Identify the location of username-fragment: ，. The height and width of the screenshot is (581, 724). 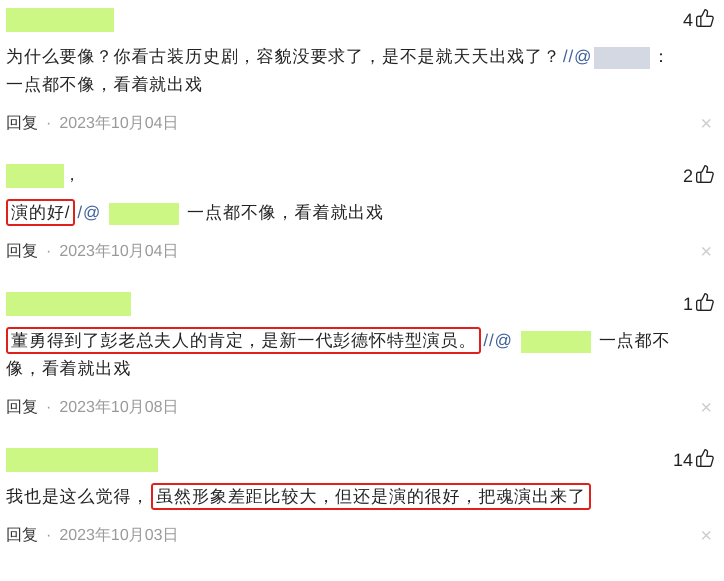
(72, 176).